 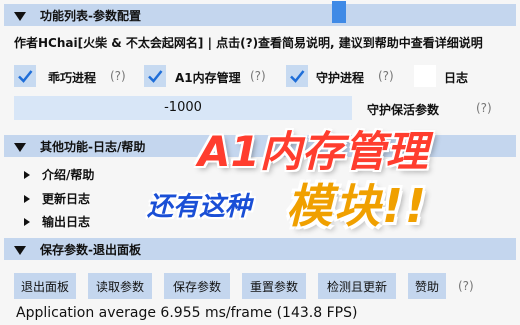 I want to click on tree-item-help: 介绍/帮助, so click(x=59, y=174).